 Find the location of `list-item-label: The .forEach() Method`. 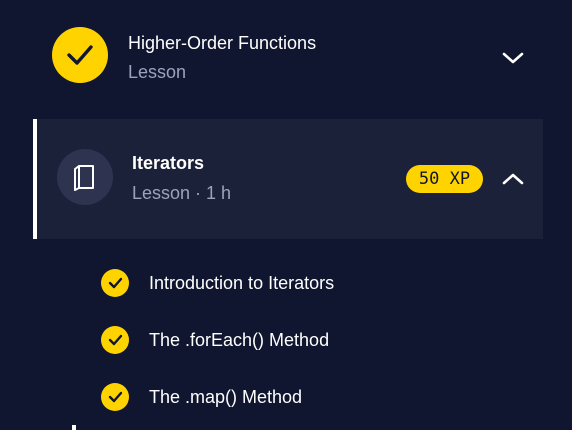

list-item-label: The .forEach() Method is located at coordinates (239, 339).